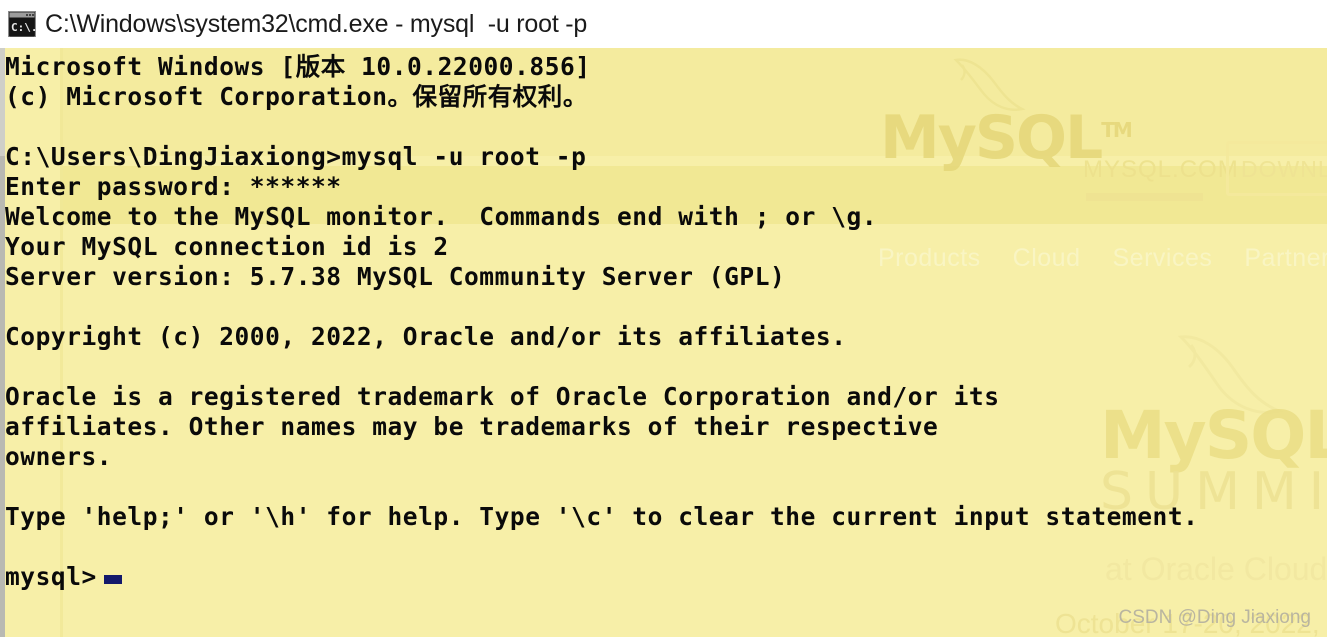 The width and height of the screenshot is (1327, 637). I want to click on cmd-console-icon: C:\., so click(23, 24).